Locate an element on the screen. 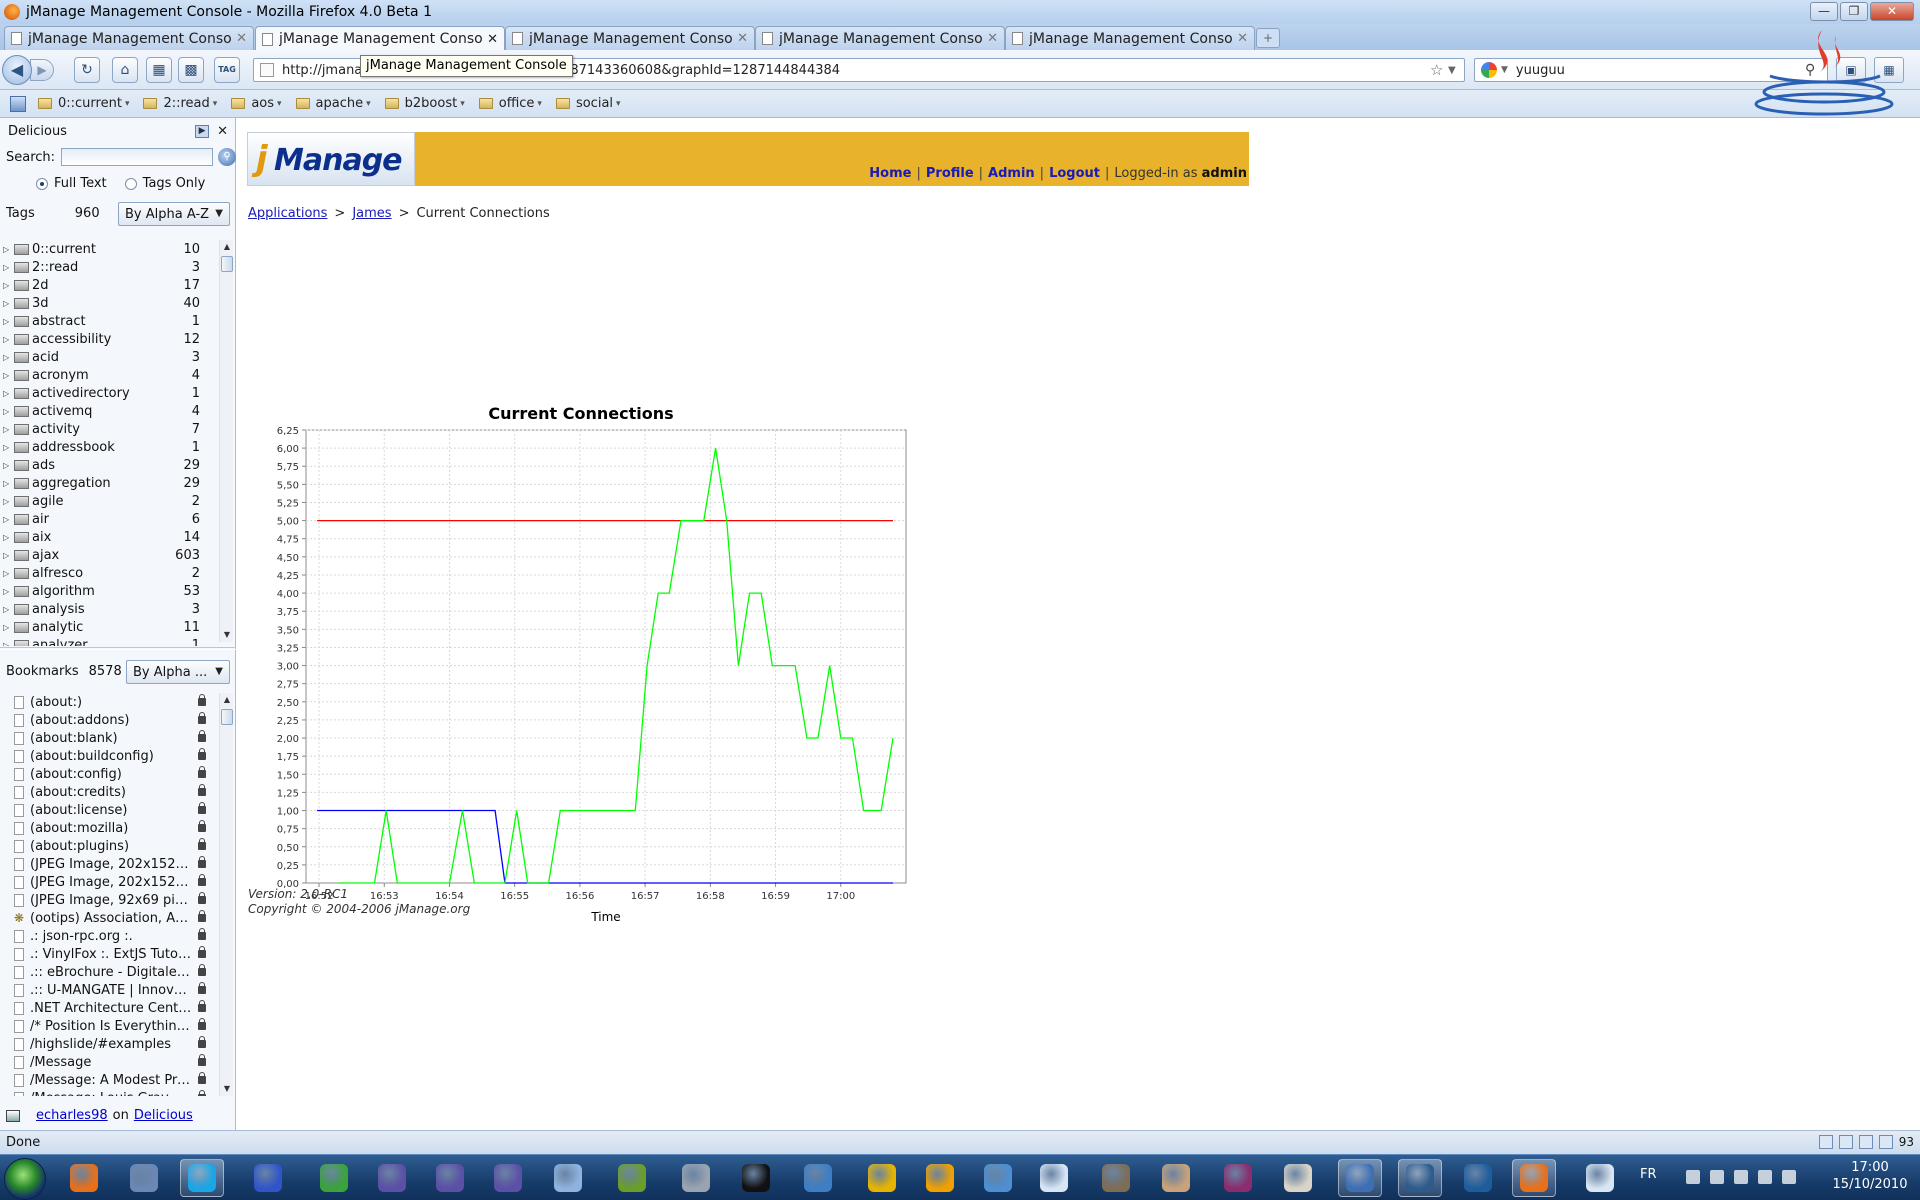 This screenshot has width=1920, height=1200. home-button: ⌂ is located at coordinates (125, 70).